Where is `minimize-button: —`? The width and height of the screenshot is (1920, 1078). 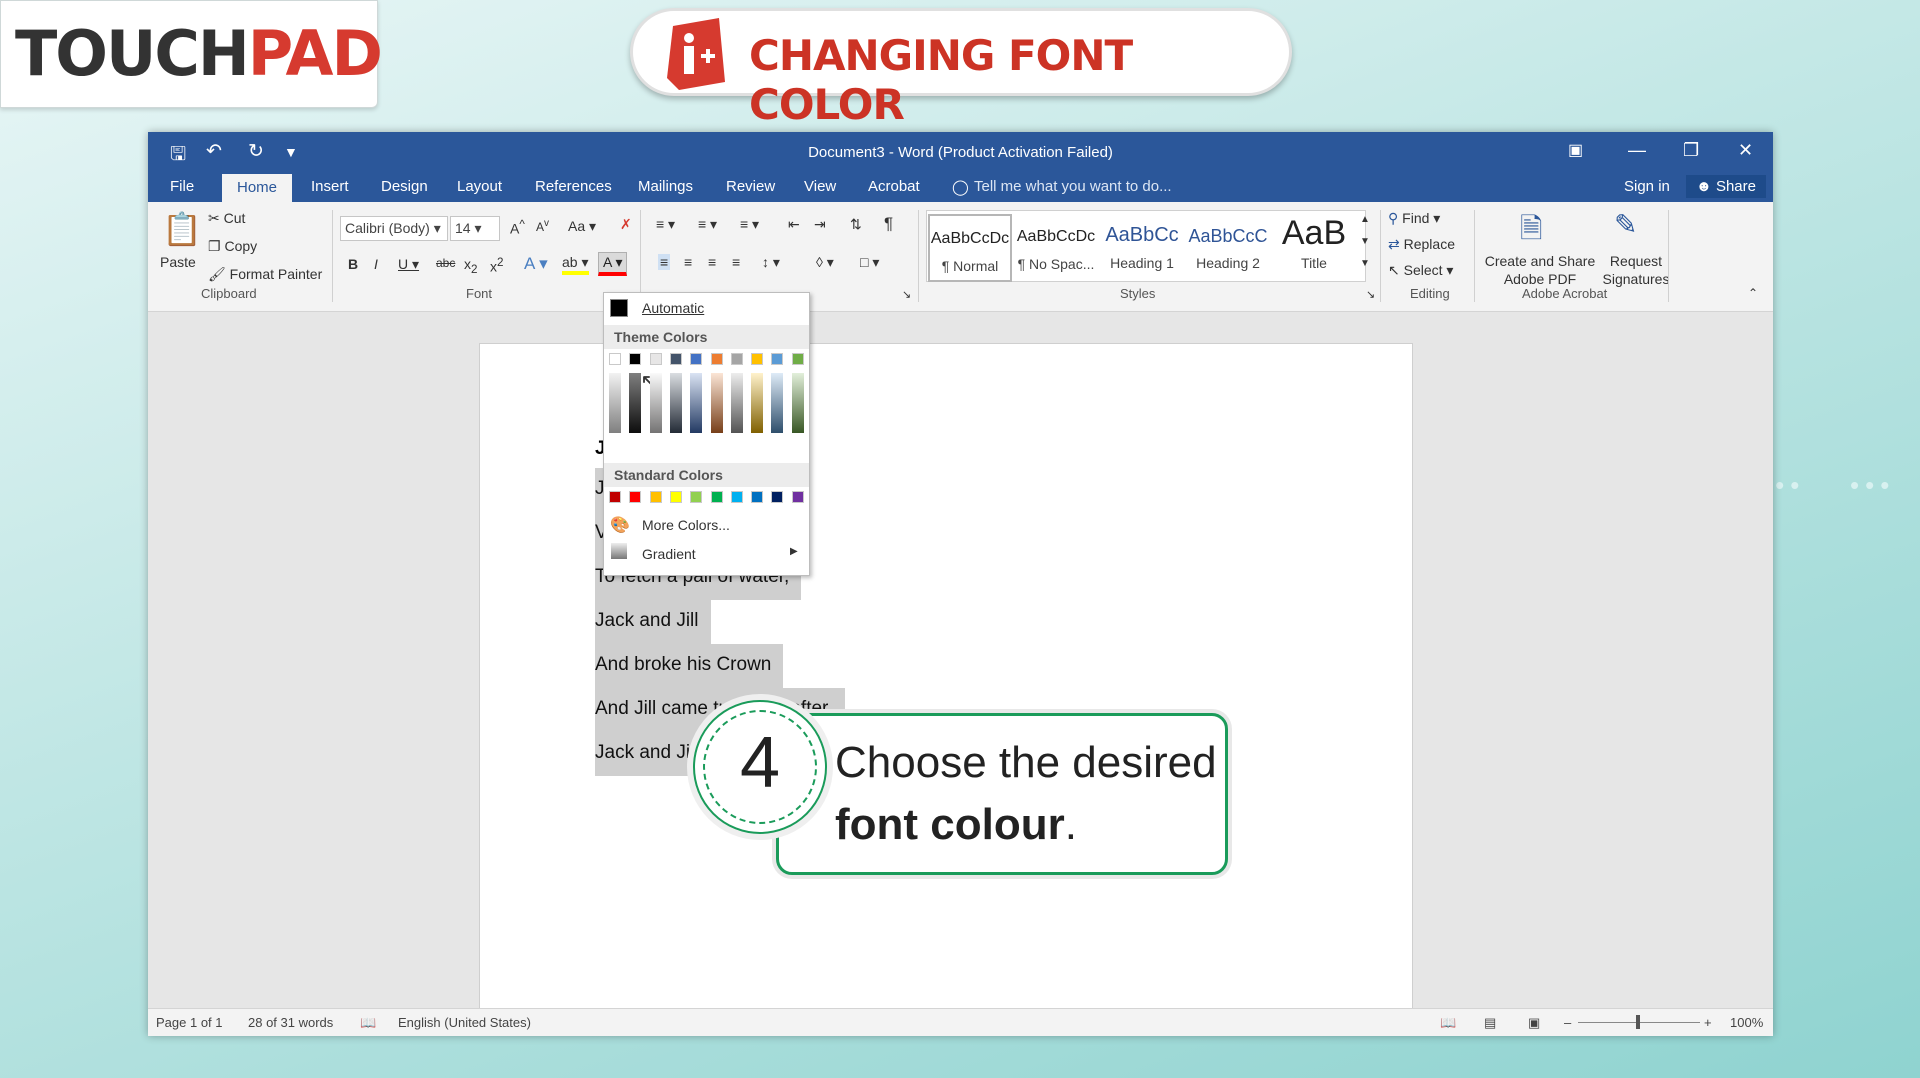
minimize-button: — is located at coordinates (1637, 150).